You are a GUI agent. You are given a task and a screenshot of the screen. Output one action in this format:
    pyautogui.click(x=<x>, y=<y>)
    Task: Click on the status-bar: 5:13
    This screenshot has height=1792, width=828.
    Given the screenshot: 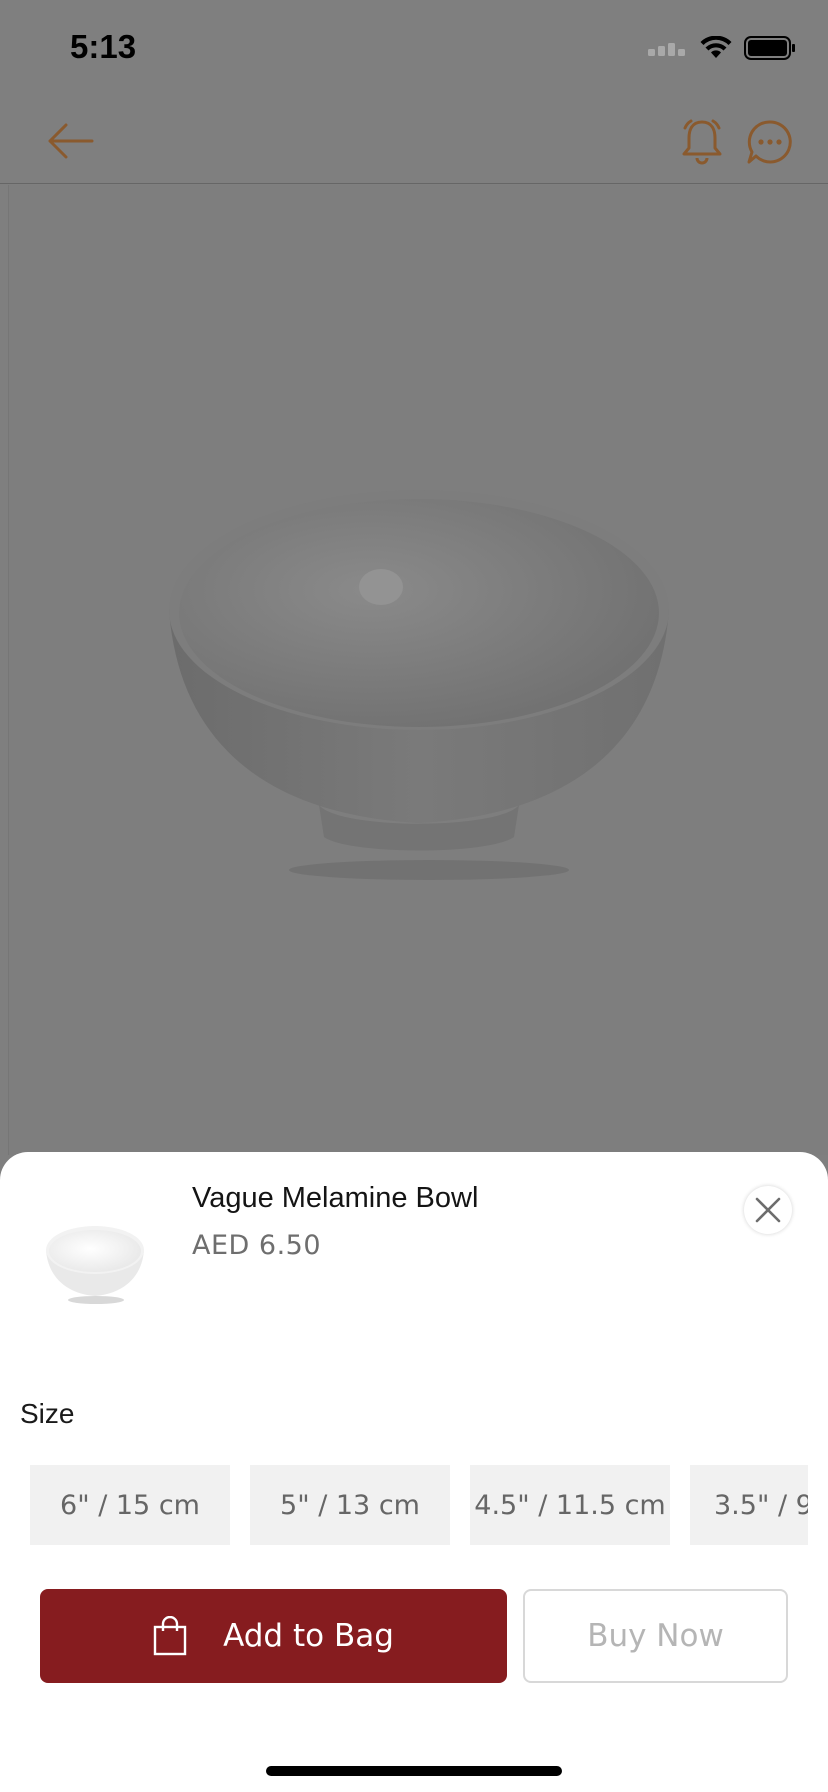 What is the action you would take?
    pyautogui.click(x=414, y=50)
    